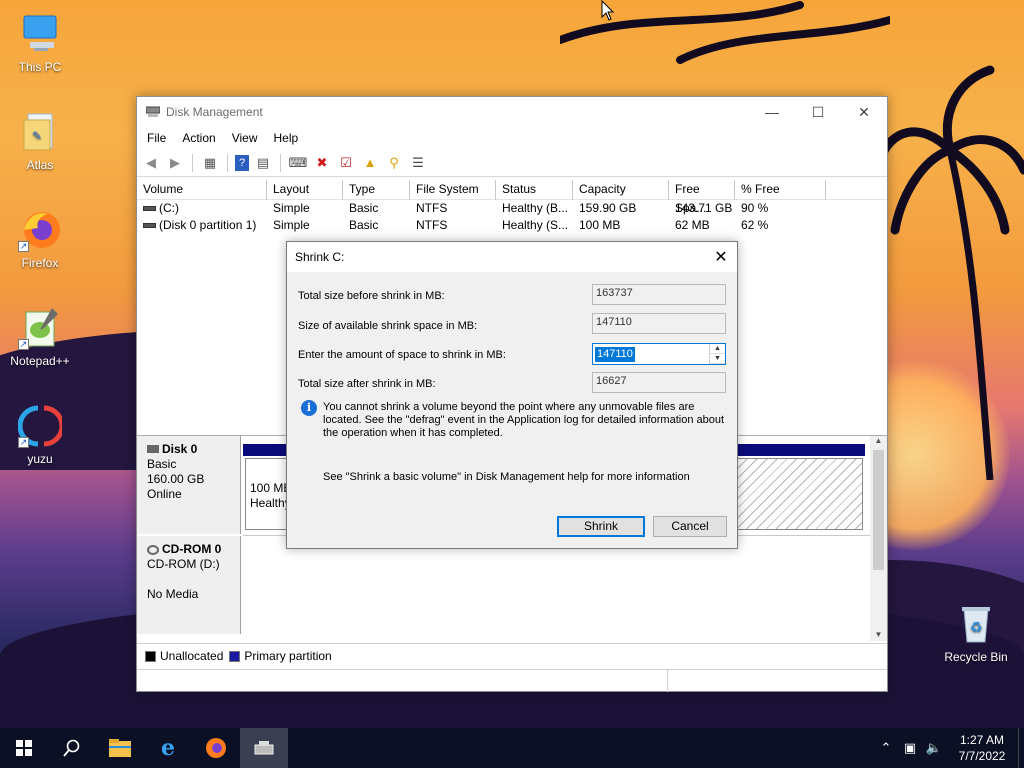  I want to click on export-list-icon: ▲, so click(370, 163).